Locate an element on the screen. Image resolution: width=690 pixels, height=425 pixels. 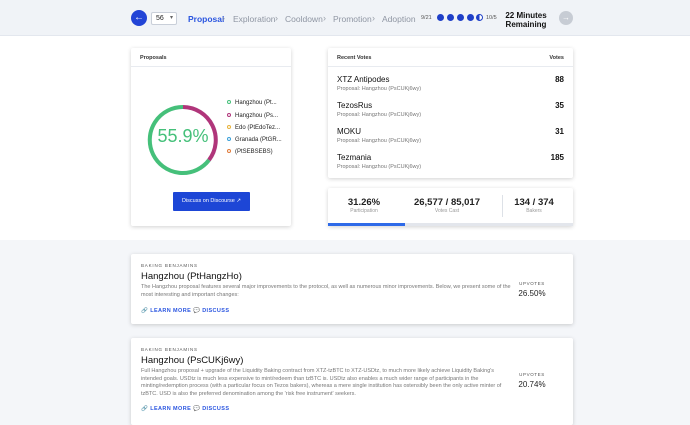
baker-name: MOKU is located at coordinates (349, 131).